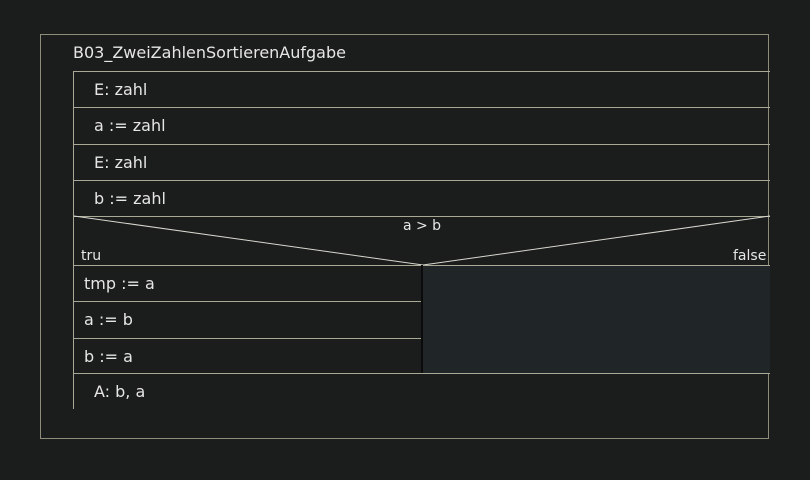  What do you see at coordinates (421, 391) in the screenshot?
I see `statement-output: A: b, a` at bounding box center [421, 391].